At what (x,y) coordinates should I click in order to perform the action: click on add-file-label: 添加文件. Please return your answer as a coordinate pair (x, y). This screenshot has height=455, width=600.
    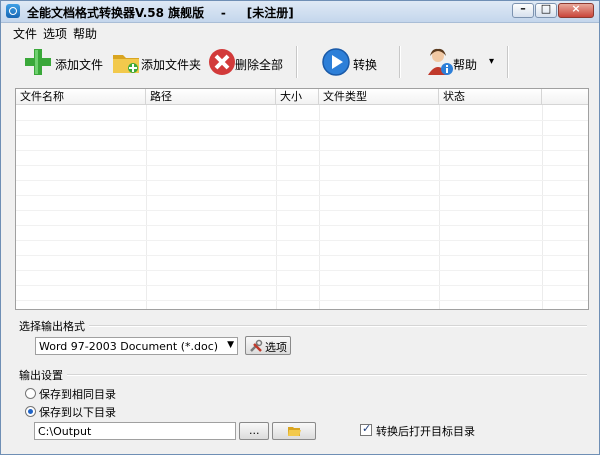
    Looking at the image, I should click on (79, 65).